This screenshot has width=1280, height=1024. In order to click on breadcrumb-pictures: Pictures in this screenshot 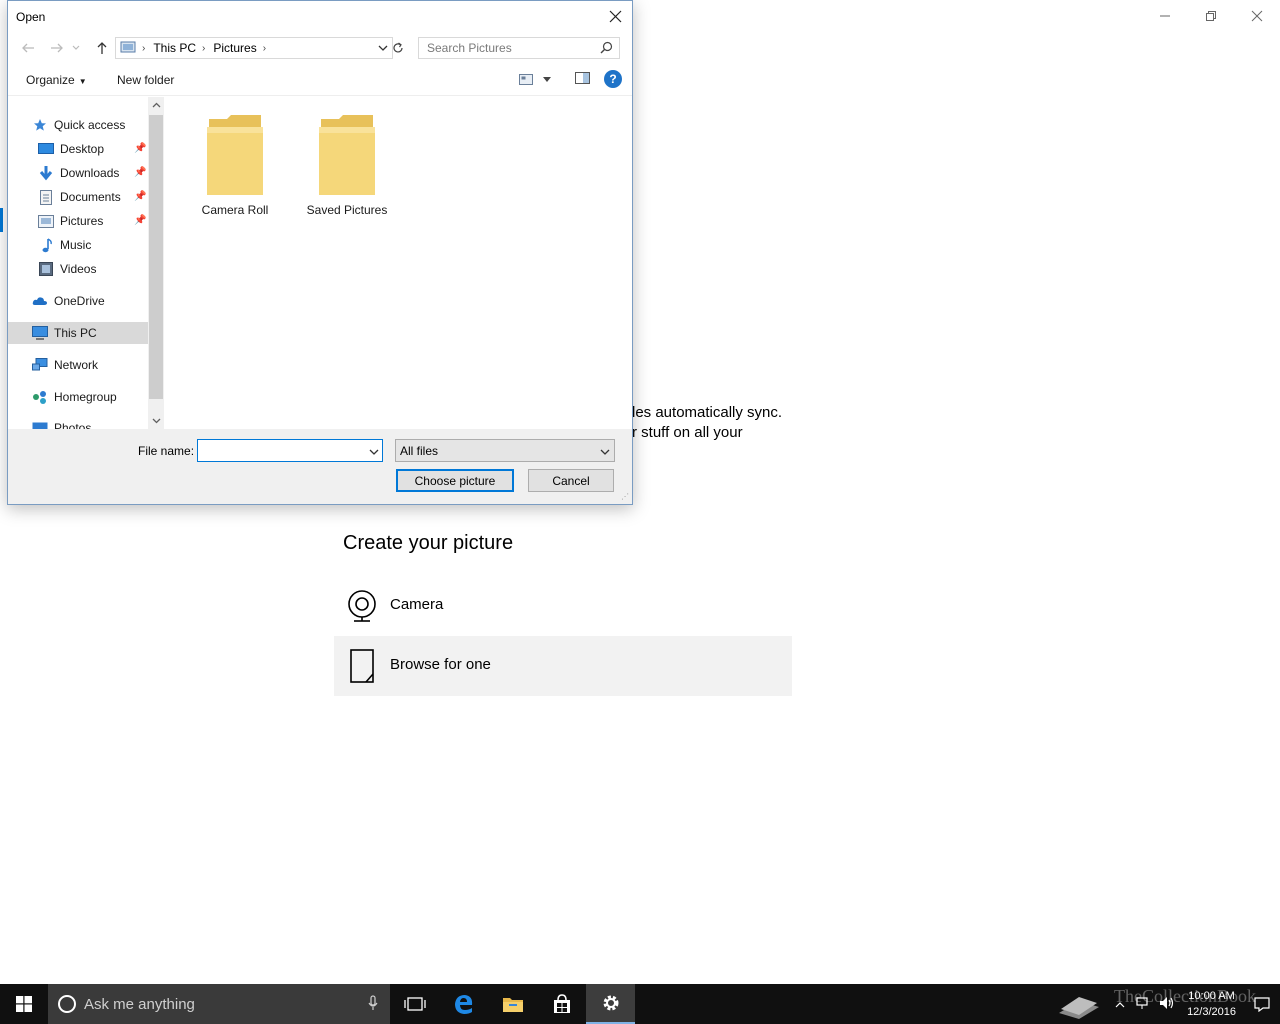, I will do `click(234, 48)`.